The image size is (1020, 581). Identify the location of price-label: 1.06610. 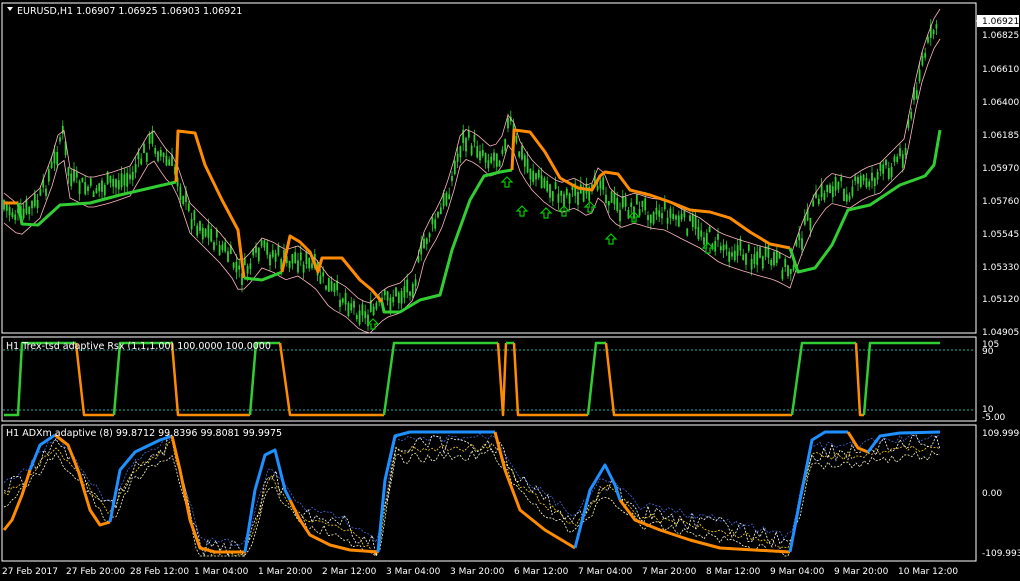
(1000, 70).